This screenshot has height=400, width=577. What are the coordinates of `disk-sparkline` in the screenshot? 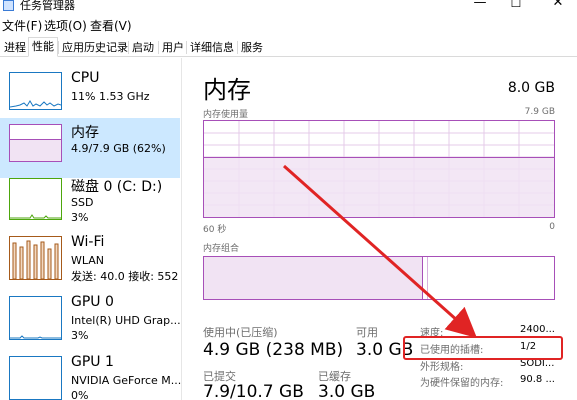 It's located at (35, 216).